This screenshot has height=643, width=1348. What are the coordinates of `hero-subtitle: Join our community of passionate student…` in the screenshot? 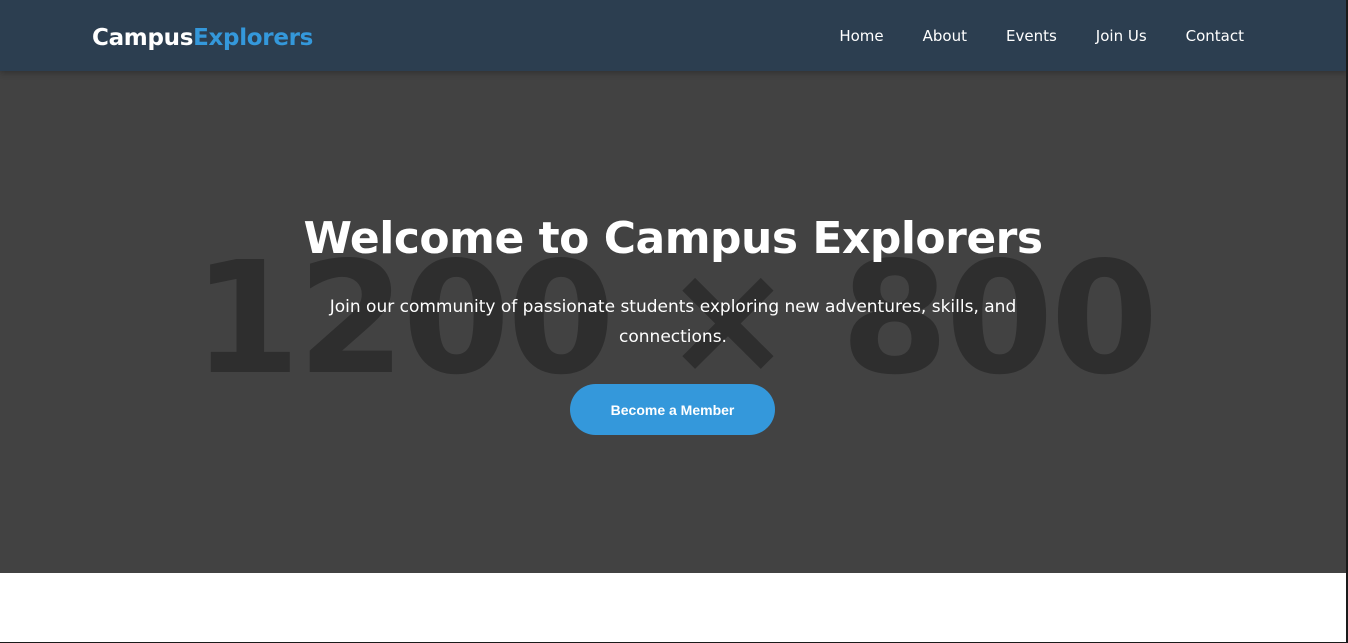 It's located at (673, 322).